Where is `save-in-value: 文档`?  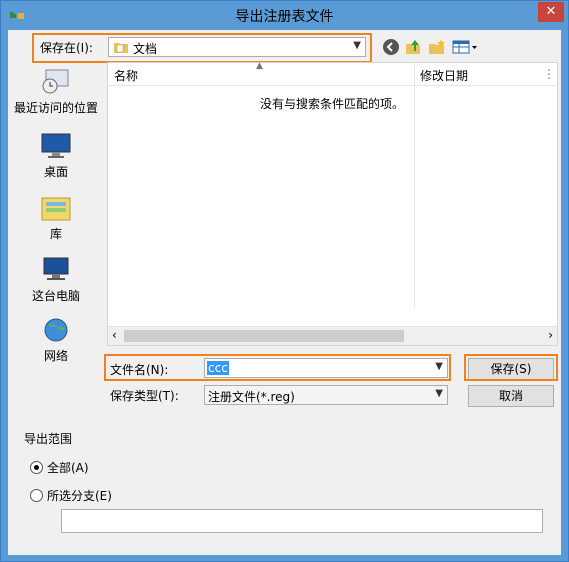 save-in-value: 文档 is located at coordinates (145, 49).